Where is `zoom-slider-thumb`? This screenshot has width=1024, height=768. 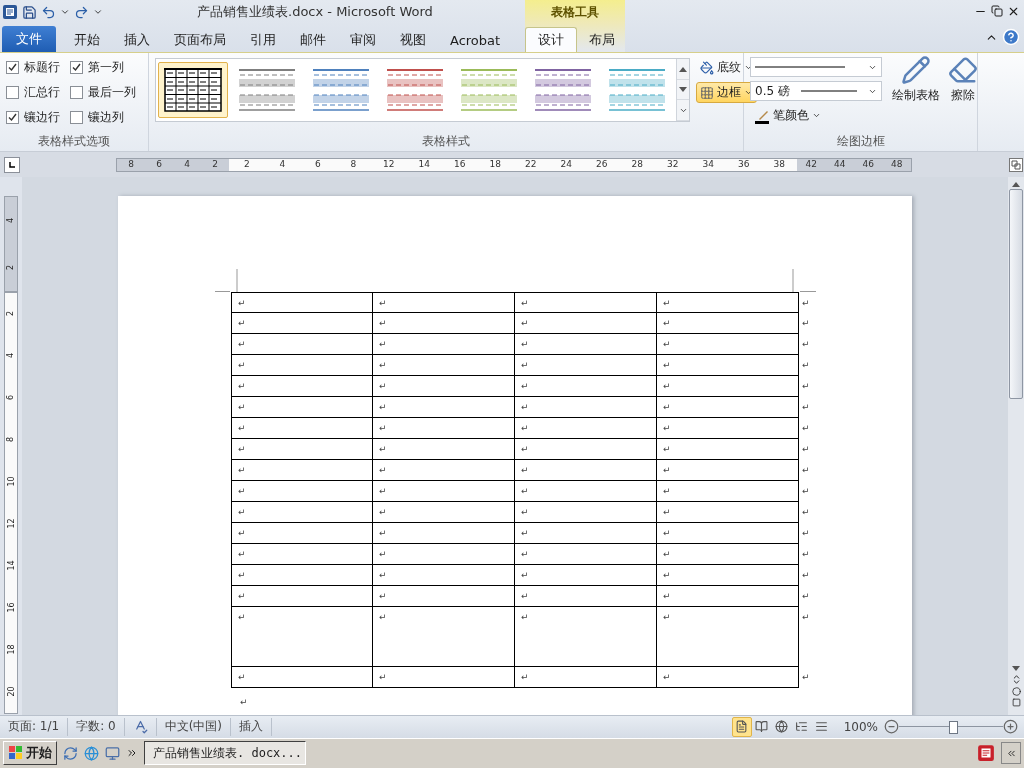
zoom-slider-thumb is located at coordinates (954, 727).